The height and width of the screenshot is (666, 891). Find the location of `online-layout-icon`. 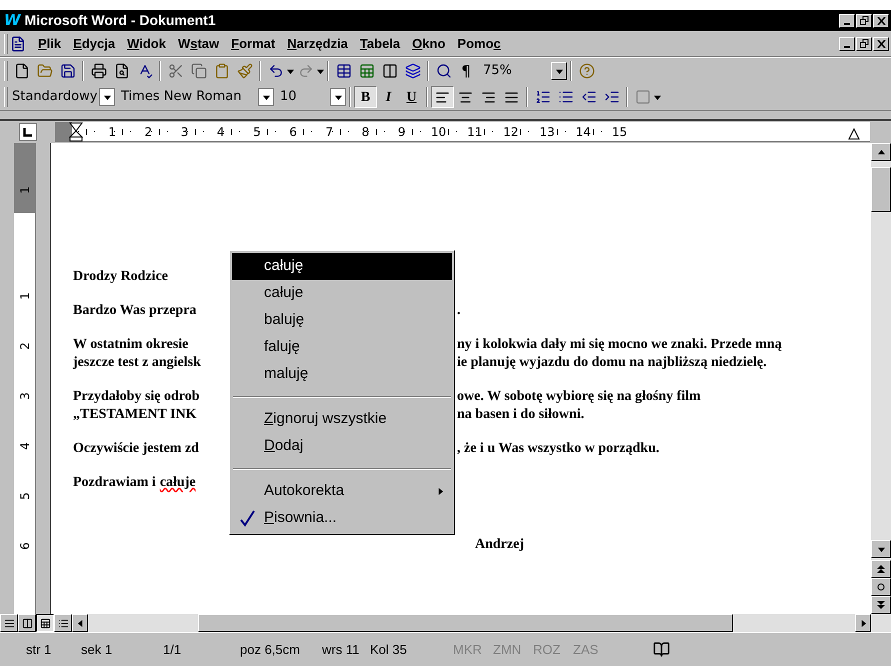

online-layout-icon is located at coordinates (27, 623).